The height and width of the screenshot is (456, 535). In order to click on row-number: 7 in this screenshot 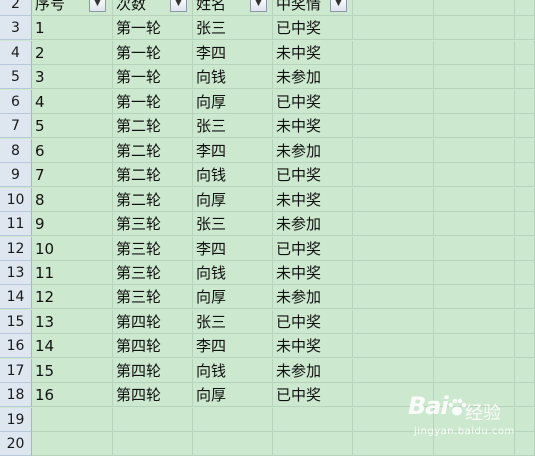, I will do `click(16, 126)`.